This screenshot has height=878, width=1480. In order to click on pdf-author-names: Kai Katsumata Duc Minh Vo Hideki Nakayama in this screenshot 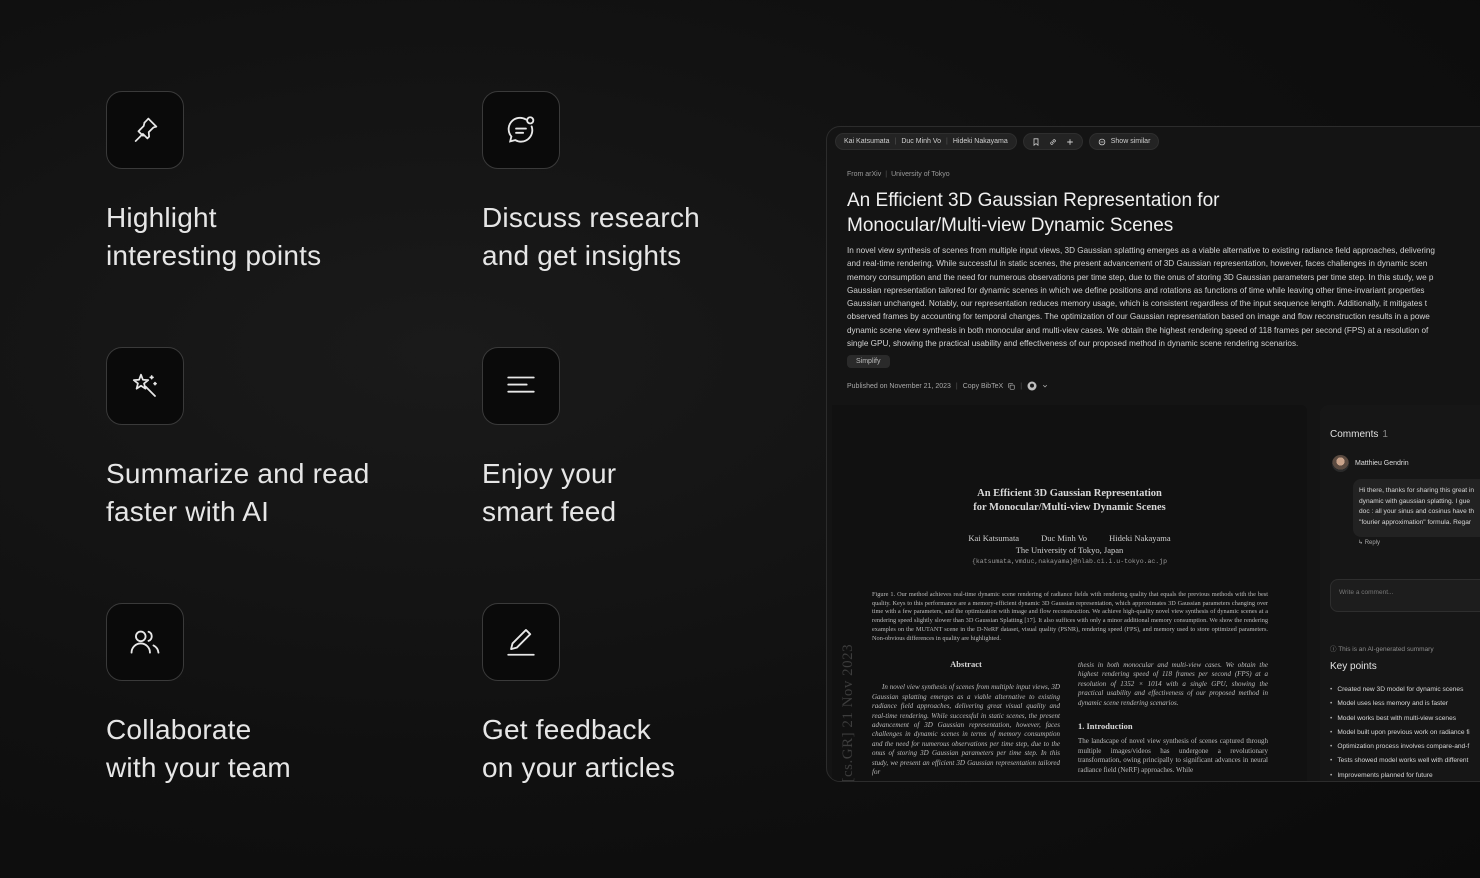, I will do `click(1069, 539)`.